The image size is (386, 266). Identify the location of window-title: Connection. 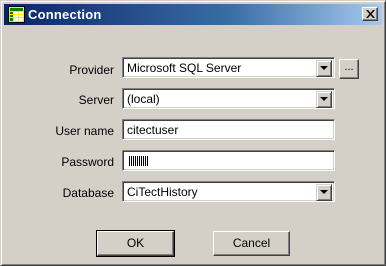
(65, 14).